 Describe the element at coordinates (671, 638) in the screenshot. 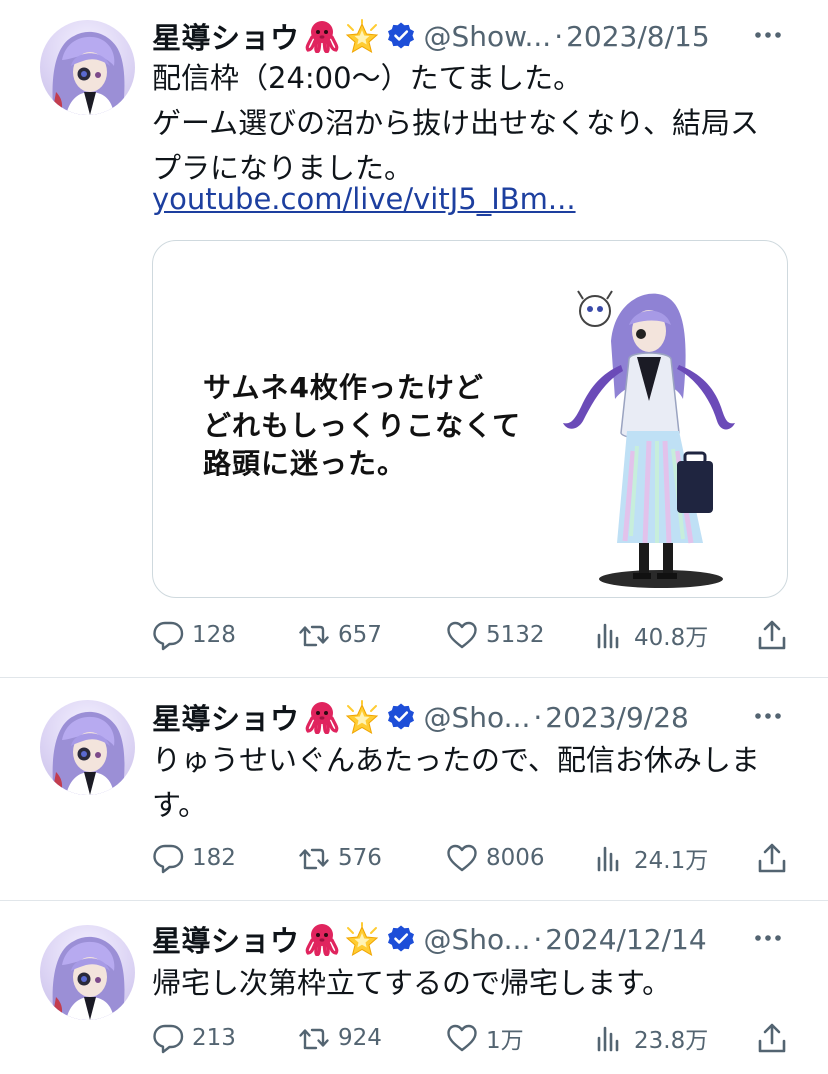

I see `views-count: 40.8万` at that location.